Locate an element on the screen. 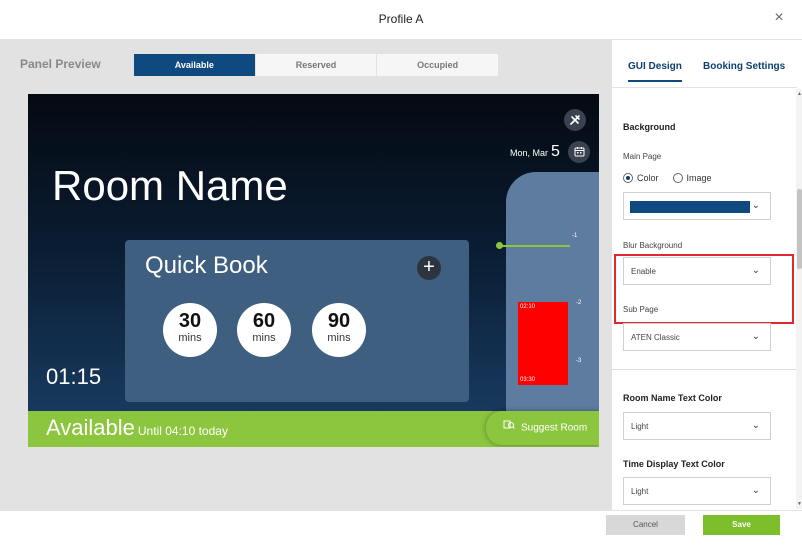  mins-value: 60 is located at coordinates (264, 321).